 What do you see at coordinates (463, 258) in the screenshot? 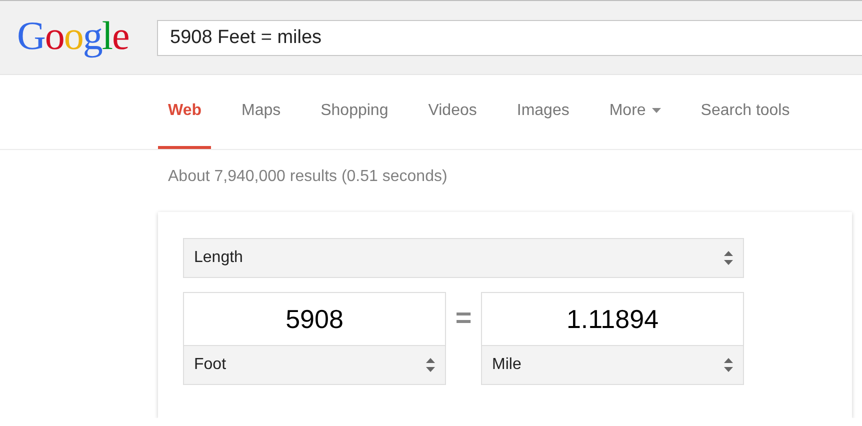
I see `quantity-select: Length` at bounding box center [463, 258].